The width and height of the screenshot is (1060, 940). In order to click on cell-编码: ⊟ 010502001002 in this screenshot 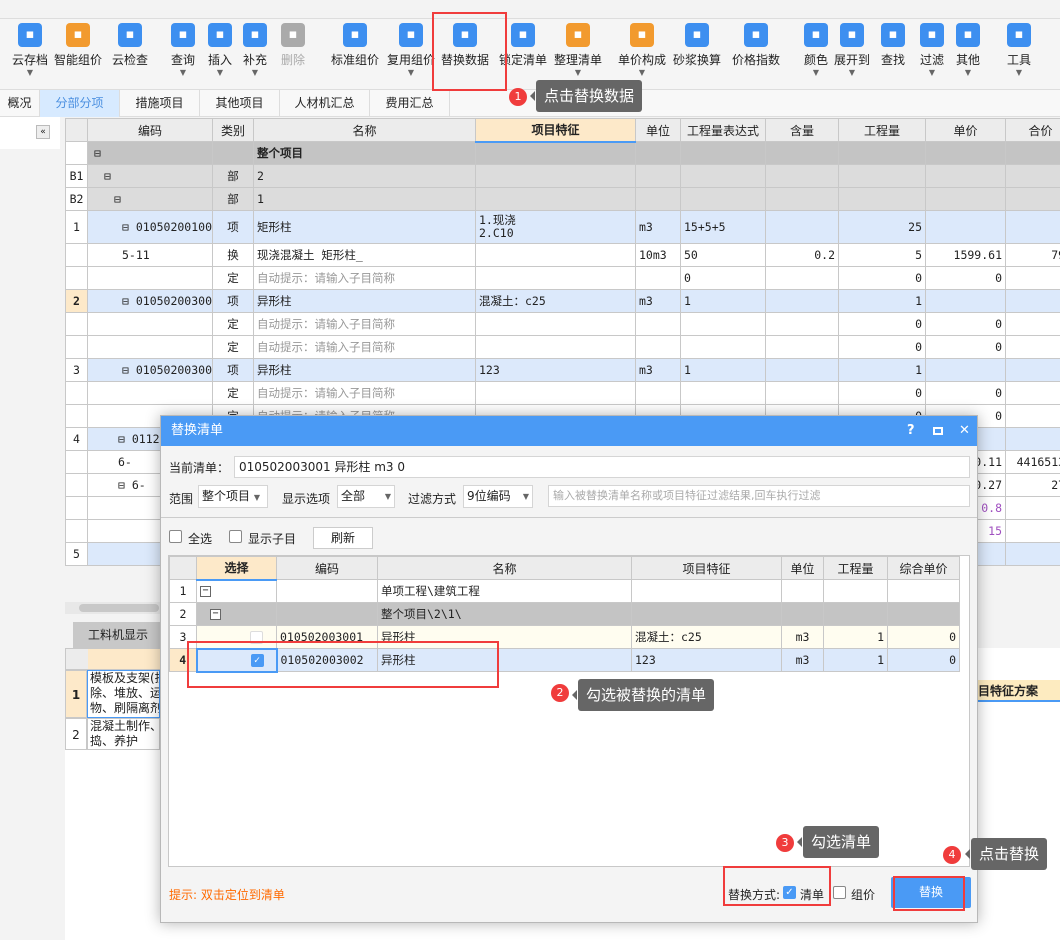, I will do `click(150, 227)`.